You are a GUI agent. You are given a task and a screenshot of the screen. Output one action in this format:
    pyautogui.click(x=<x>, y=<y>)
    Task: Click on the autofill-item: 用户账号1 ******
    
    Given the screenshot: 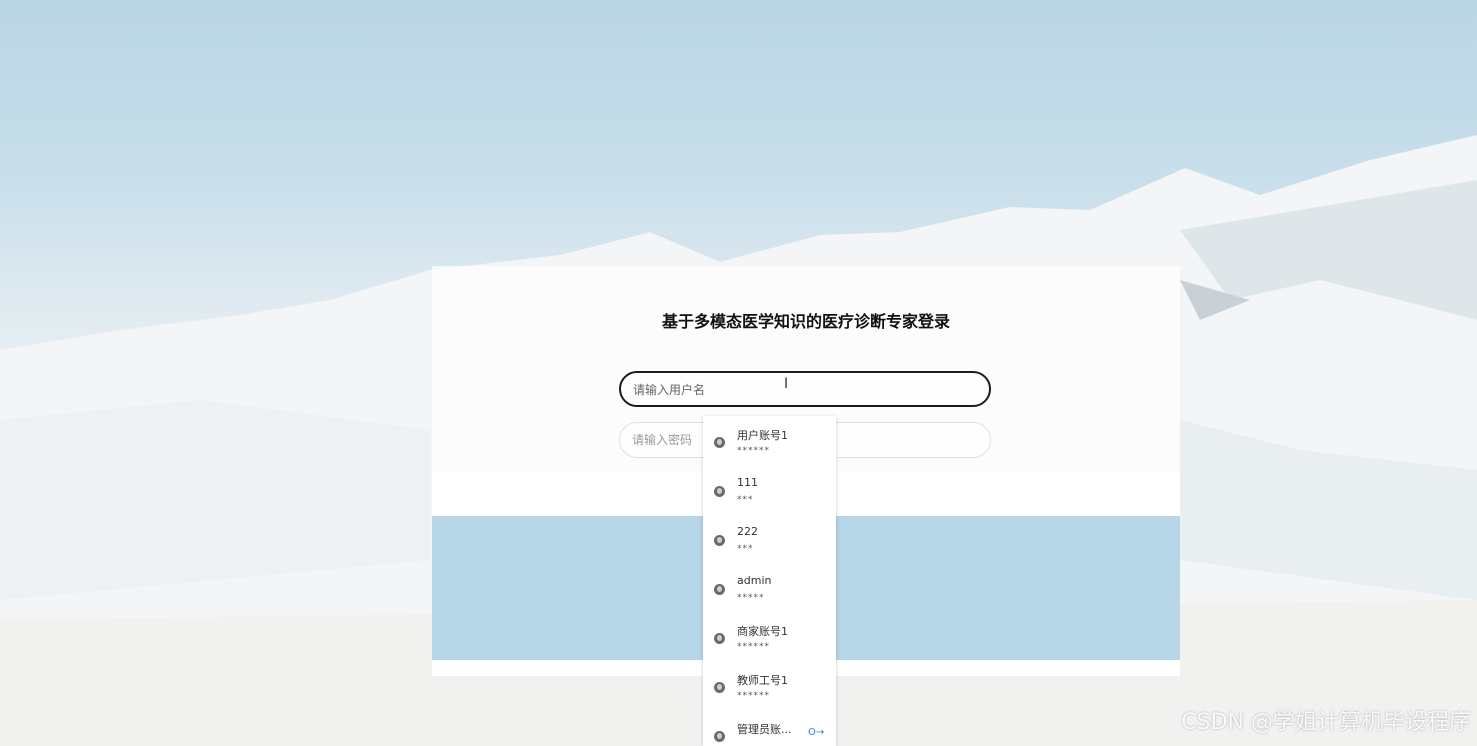 What is the action you would take?
    pyautogui.click(x=769, y=440)
    